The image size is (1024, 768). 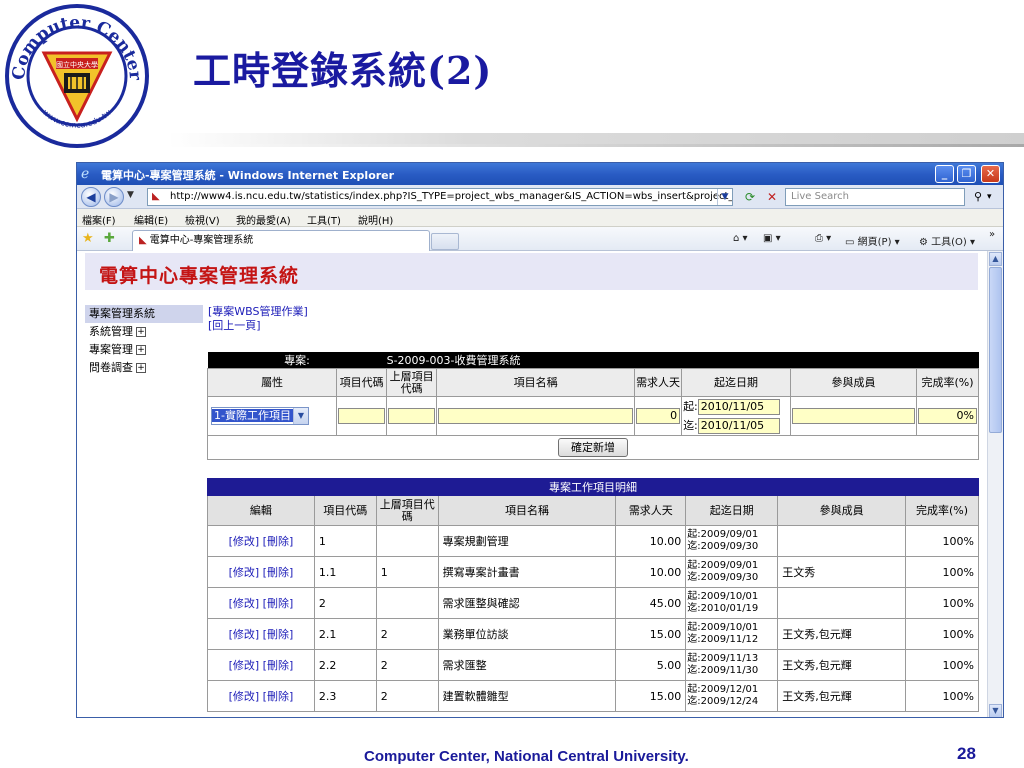 I want to click on slide-title: 工時登錄系統(2), so click(x=343, y=70).